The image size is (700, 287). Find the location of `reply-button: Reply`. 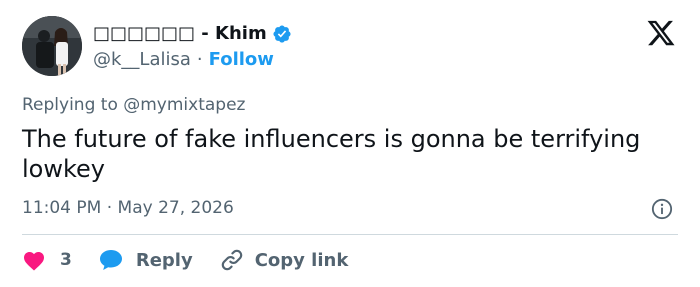

reply-button: Reply is located at coordinates (145, 260).